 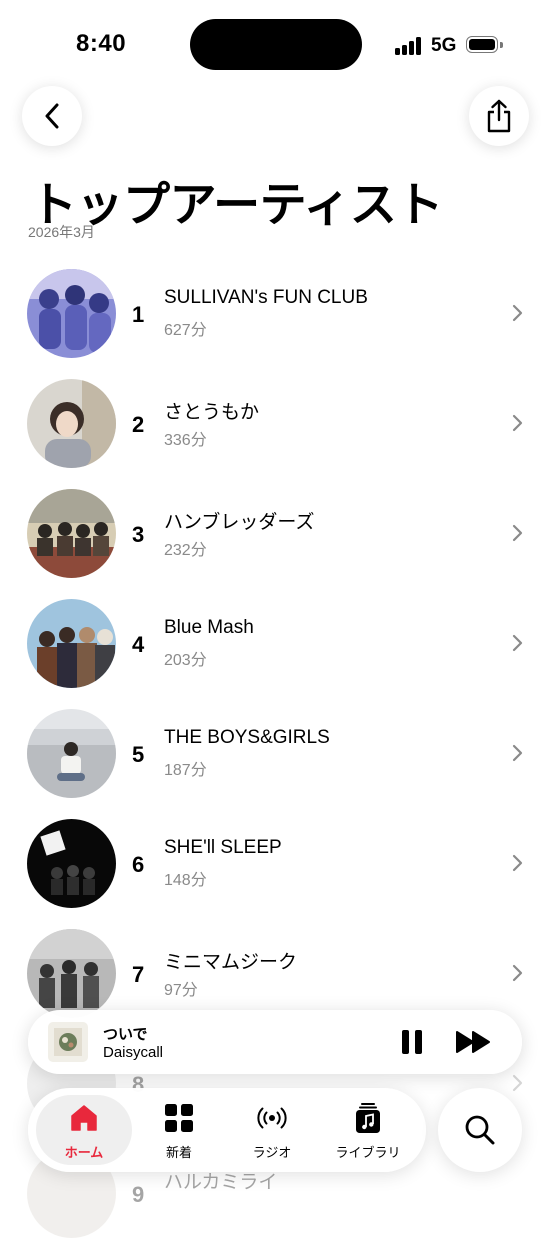 What do you see at coordinates (185, 660) in the screenshot?
I see `artist-minutes: 203分` at bounding box center [185, 660].